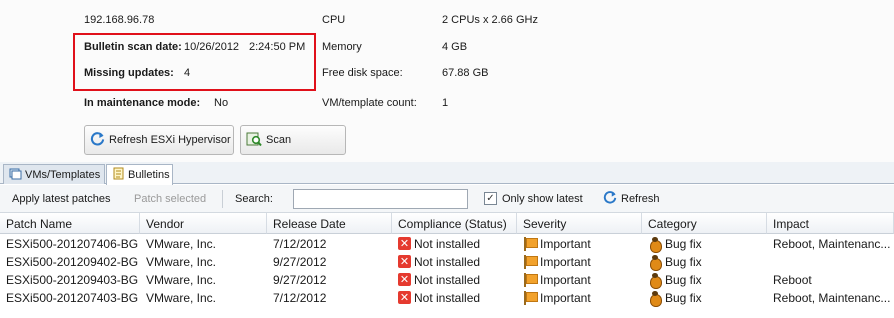 The width and height of the screenshot is (894, 318). What do you see at coordinates (445, 103) in the screenshot?
I see `vm-count-value: 1` at bounding box center [445, 103].